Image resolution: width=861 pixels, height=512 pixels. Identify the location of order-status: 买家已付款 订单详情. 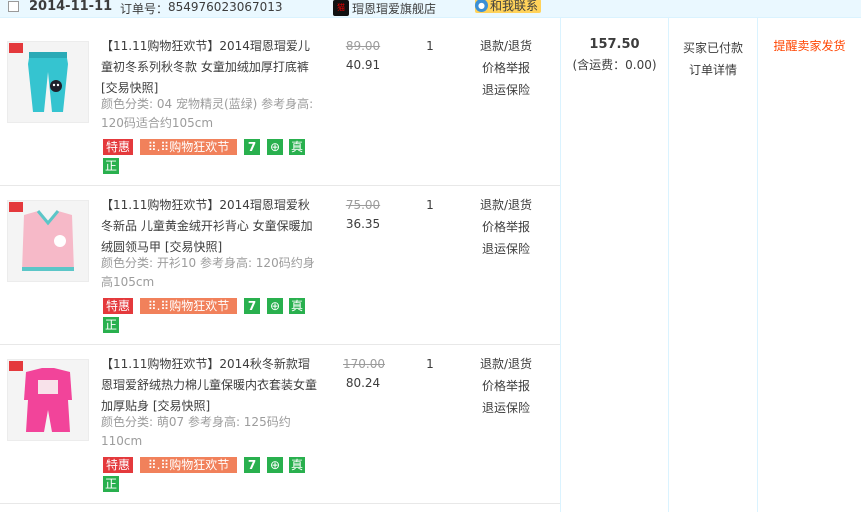
(713, 59).